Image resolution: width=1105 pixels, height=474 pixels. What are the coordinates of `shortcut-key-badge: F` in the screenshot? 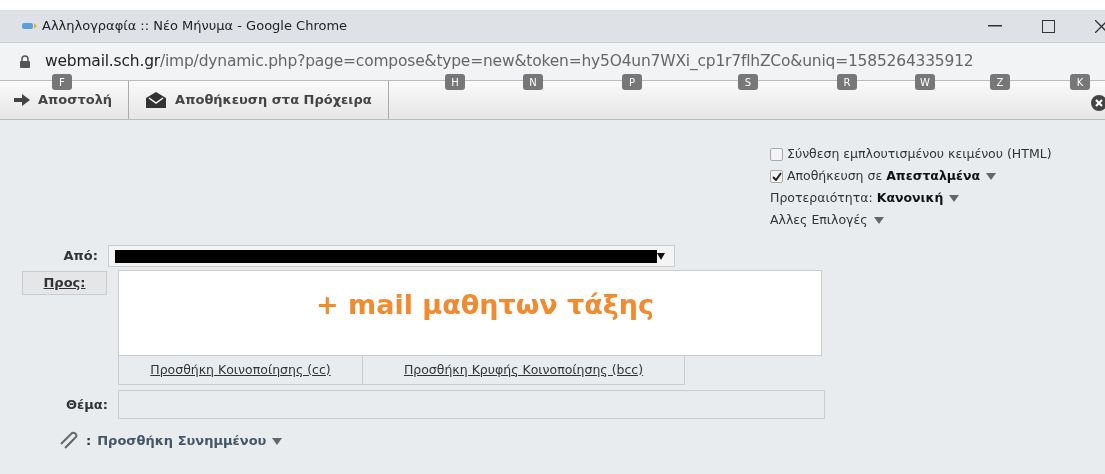 It's located at (62, 82).